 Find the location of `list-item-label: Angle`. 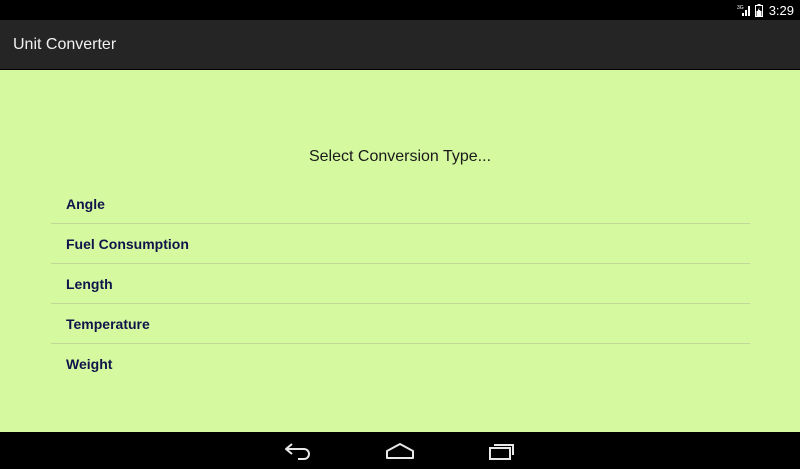

list-item-label: Angle is located at coordinates (85, 203).